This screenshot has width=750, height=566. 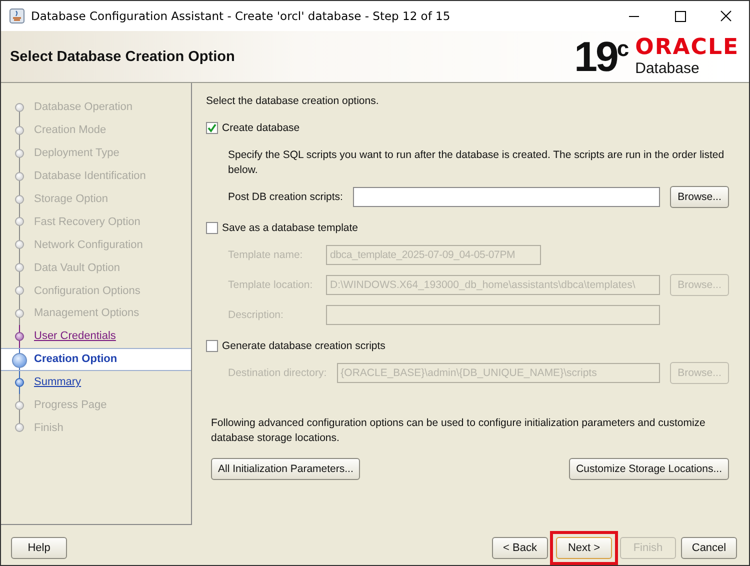 What do you see at coordinates (122, 56) in the screenshot?
I see `page-title: Select Database Creation Option` at bounding box center [122, 56].